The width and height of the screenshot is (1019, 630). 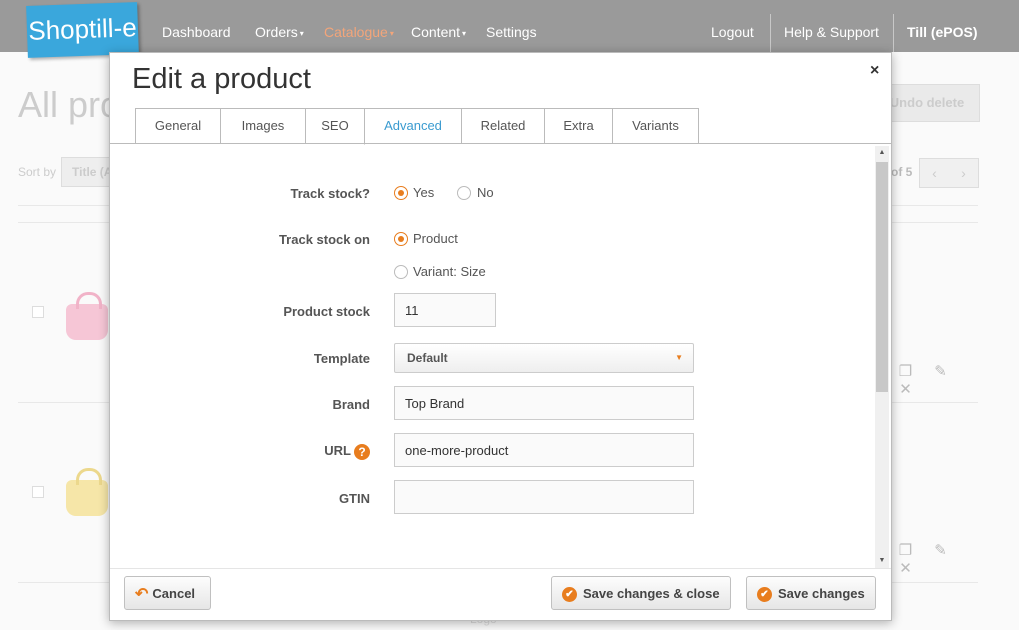 What do you see at coordinates (334, 126) in the screenshot?
I see `tab-seo: SEO` at bounding box center [334, 126].